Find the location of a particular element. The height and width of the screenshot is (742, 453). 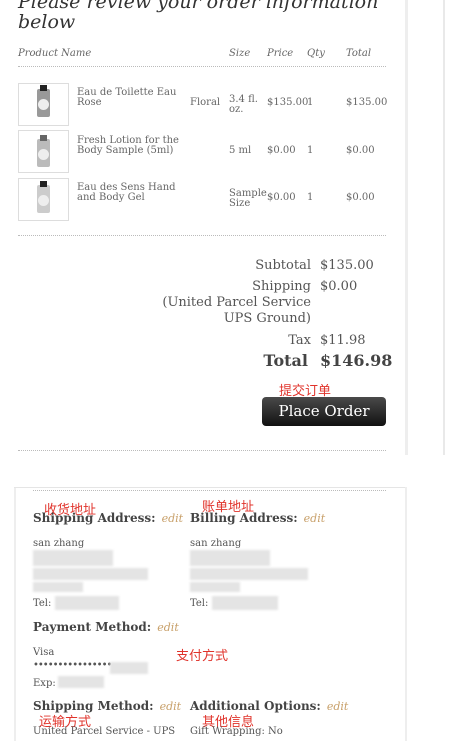

card-exp-label: Exp: is located at coordinates (44, 683).